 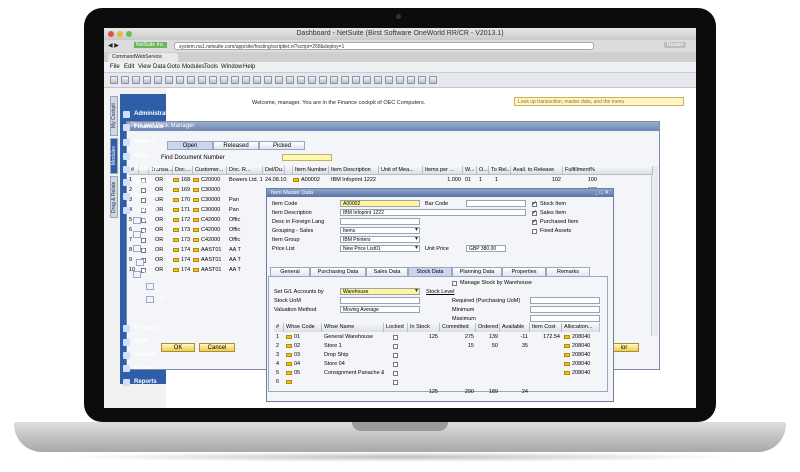 I want to click on stock-table-header: Available, so click(x=515, y=327).